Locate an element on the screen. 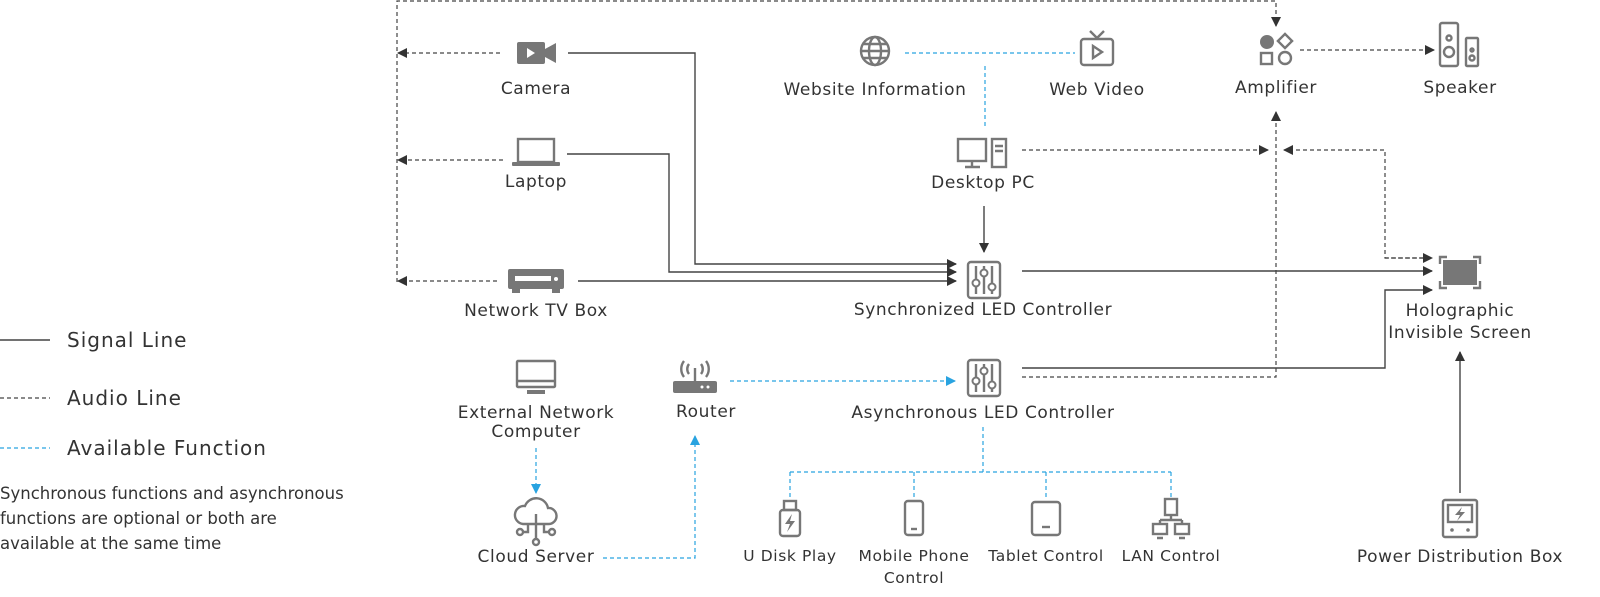  mobile-label-line: Mobile Phone is located at coordinates (914, 556).